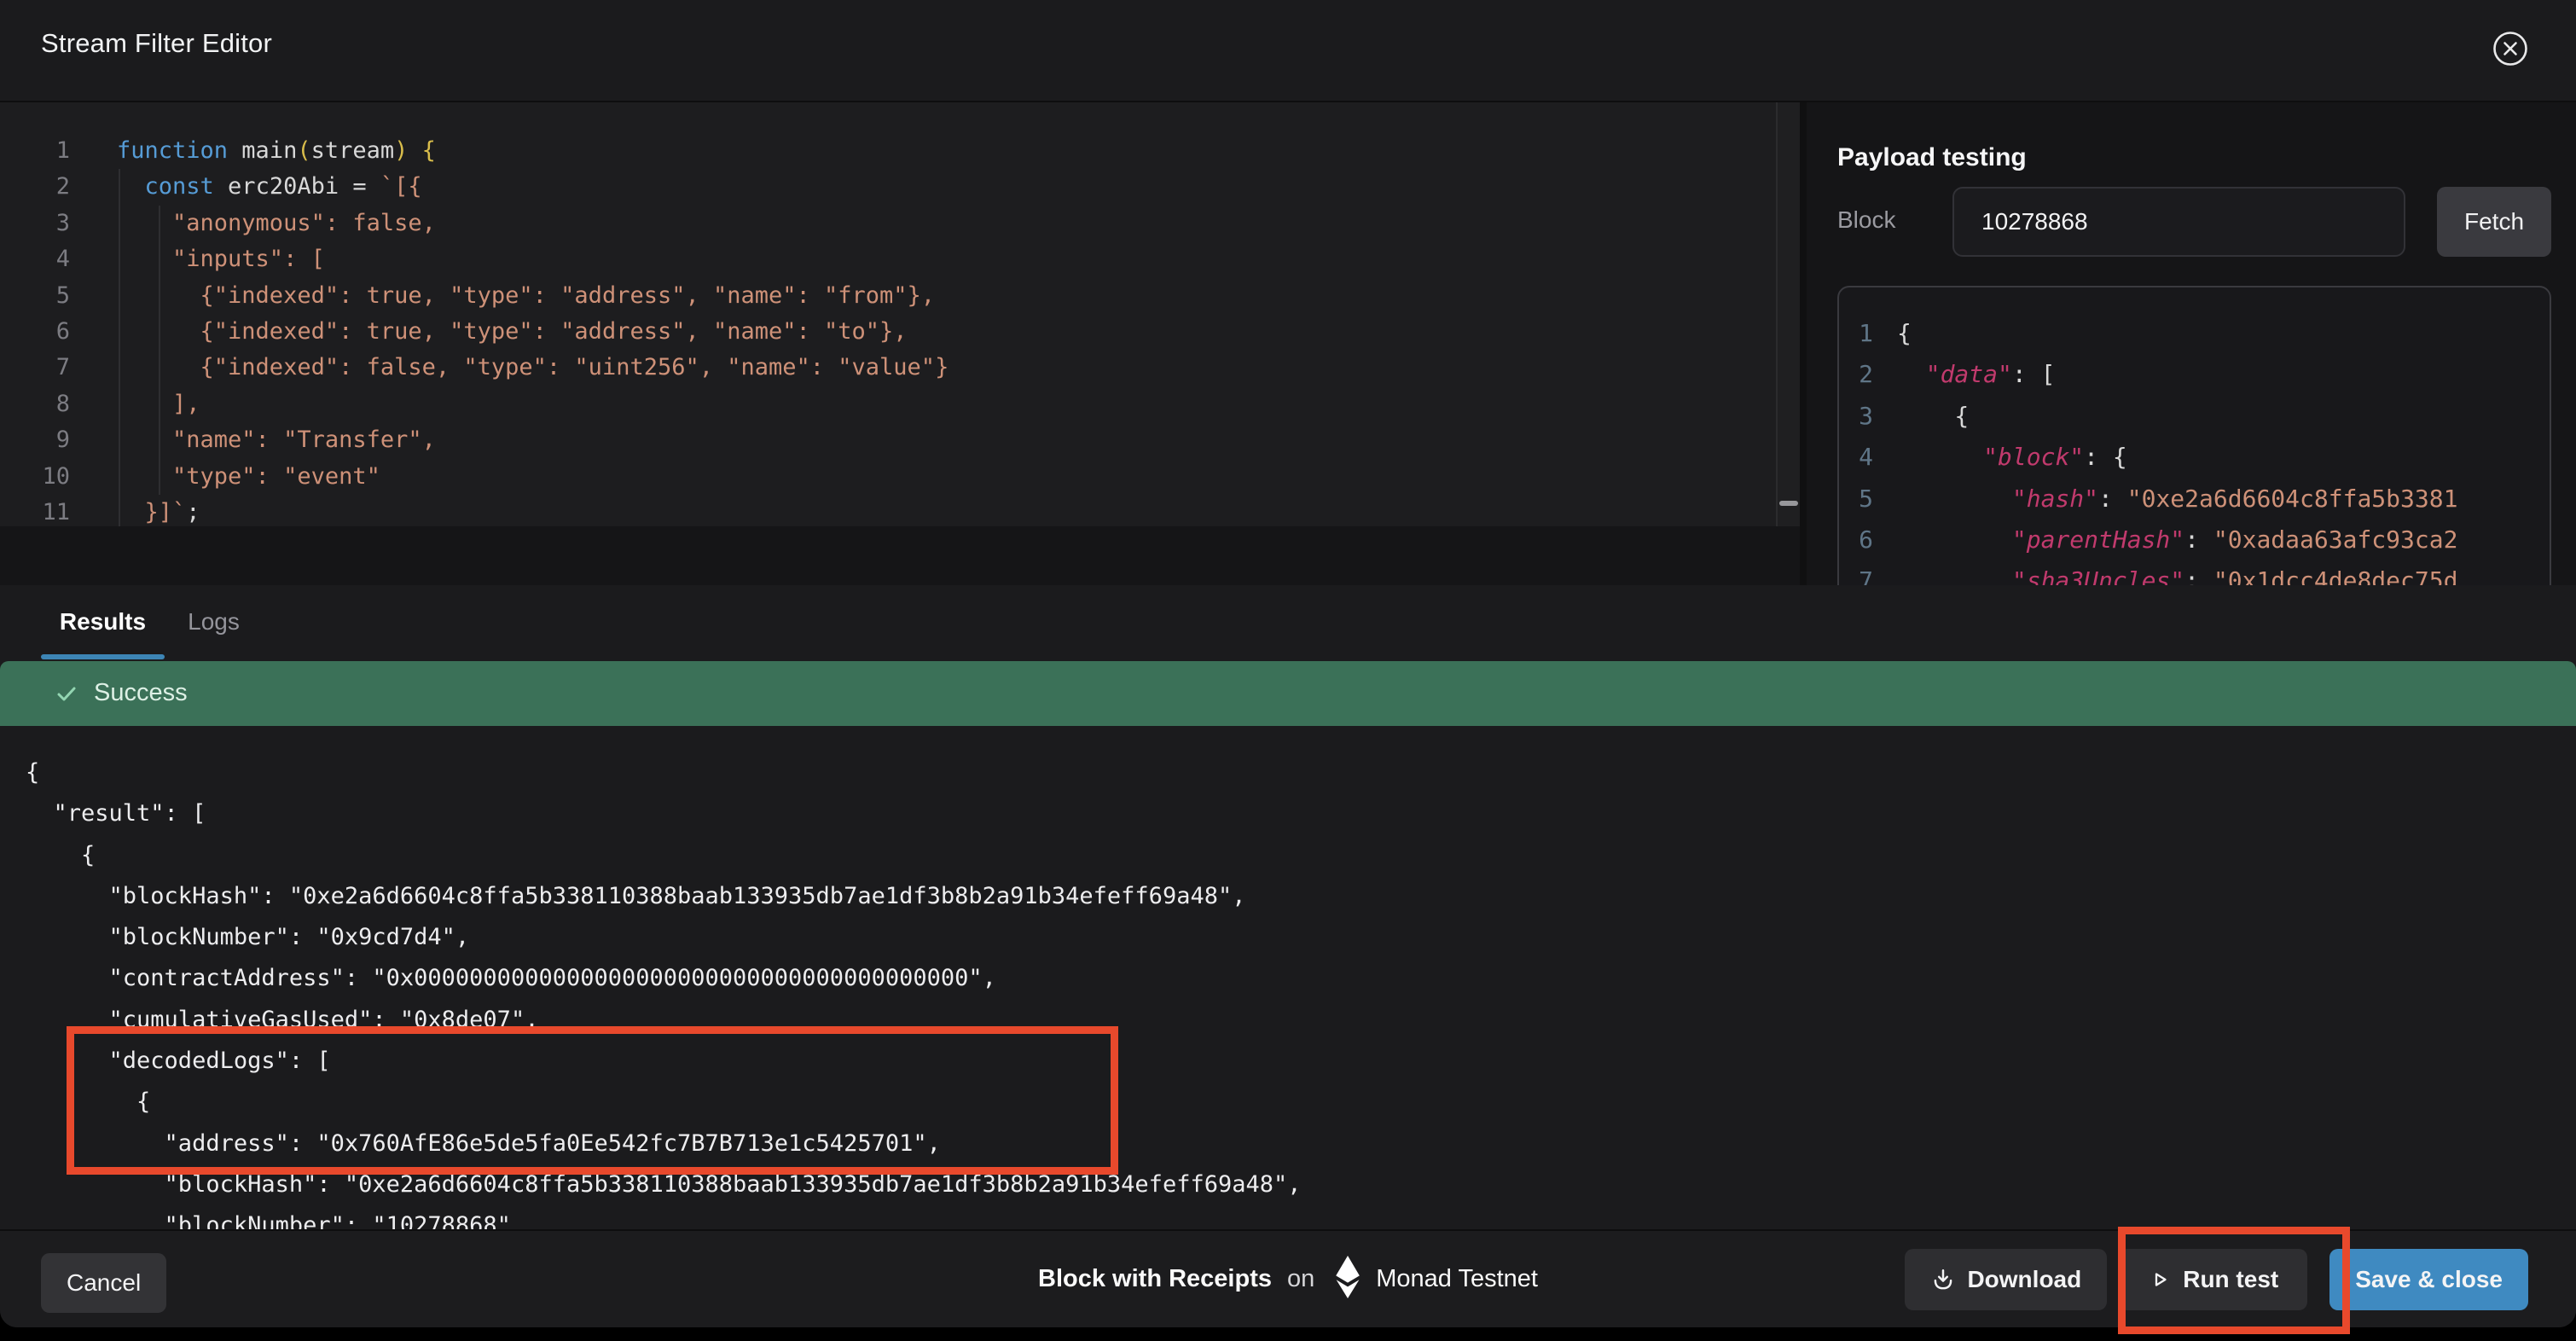 Image resolution: width=2576 pixels, height=1341 pixels. What do you see at coordinates (1288, 693) in the screenshot?
I see `success-banner: Success` at bounding box center [1288, 693].